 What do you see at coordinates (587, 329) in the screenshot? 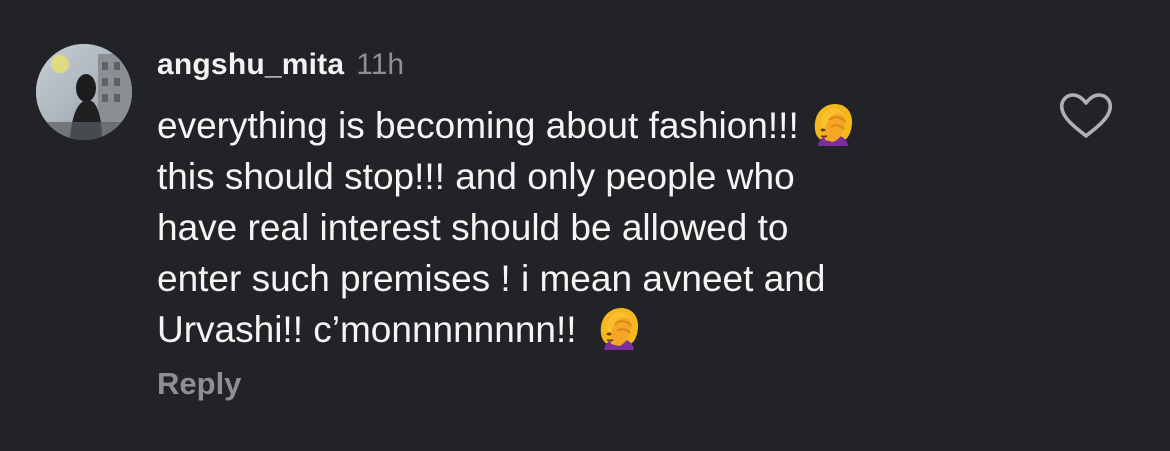
I see `comment-text-line: Urvashi!! c’monnnnnnnn!!` at bounding box center [587, 329].